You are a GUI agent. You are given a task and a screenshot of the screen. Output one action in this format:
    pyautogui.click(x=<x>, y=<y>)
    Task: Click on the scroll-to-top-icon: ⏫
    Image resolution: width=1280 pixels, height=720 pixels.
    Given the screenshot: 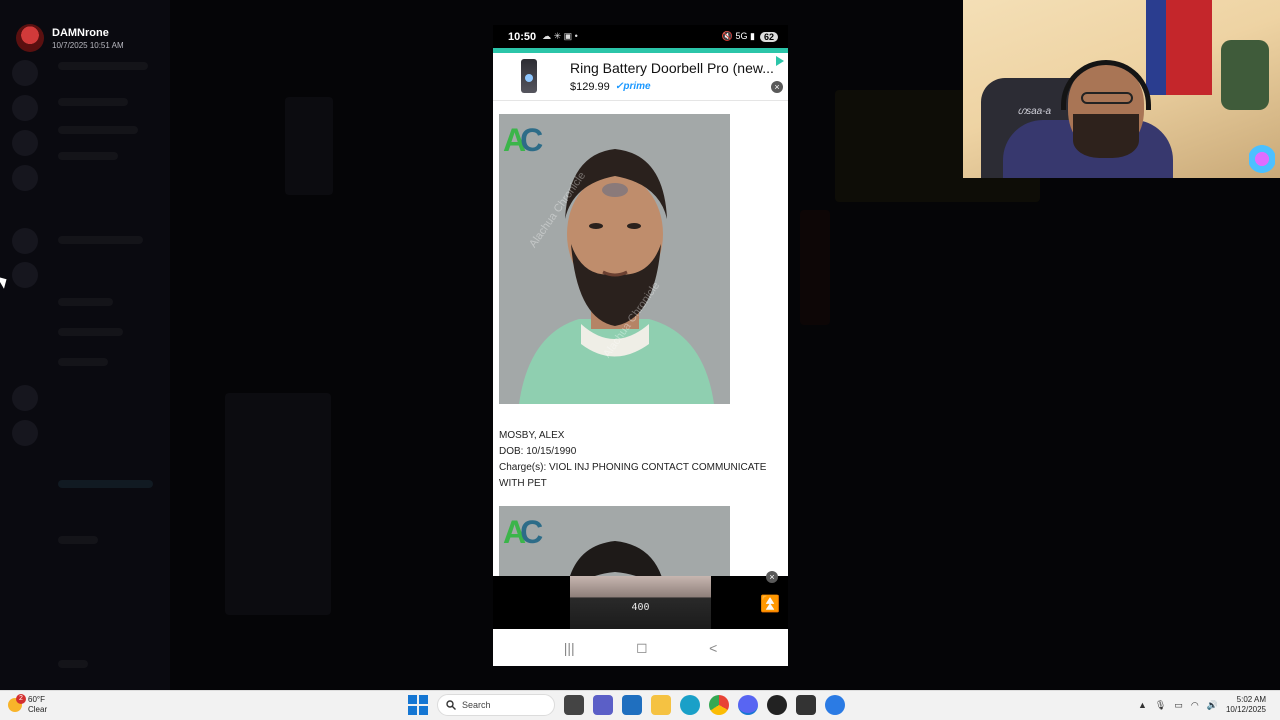 What is the action you would take?
    pyautogui.click(x=770, y=604)
    